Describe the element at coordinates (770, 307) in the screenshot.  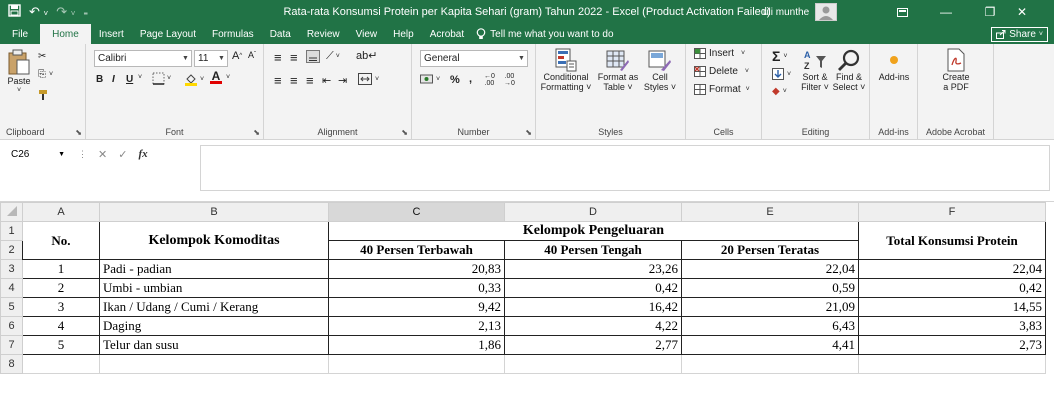
I see `cell-teratas: 21,09` at that location.